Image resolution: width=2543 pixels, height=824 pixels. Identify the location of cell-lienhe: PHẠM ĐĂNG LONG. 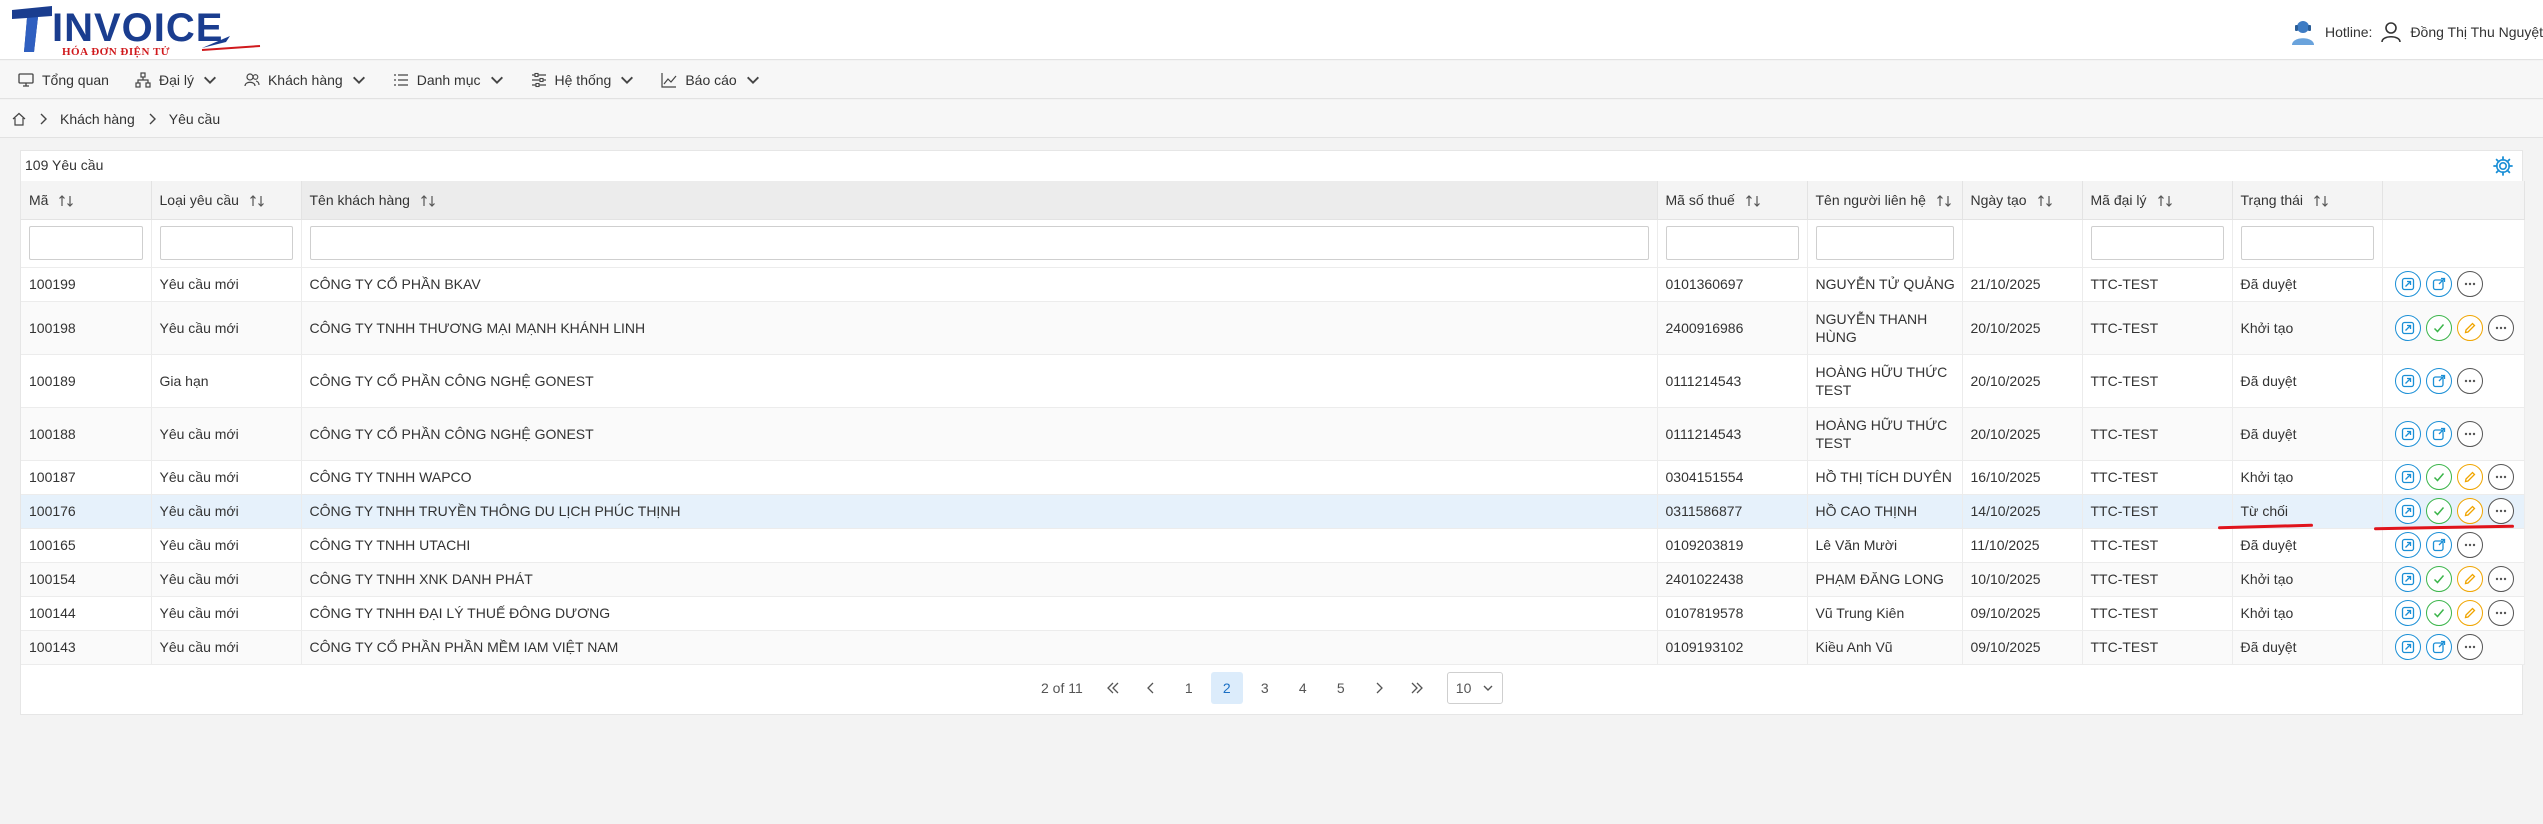
(1885, 579).